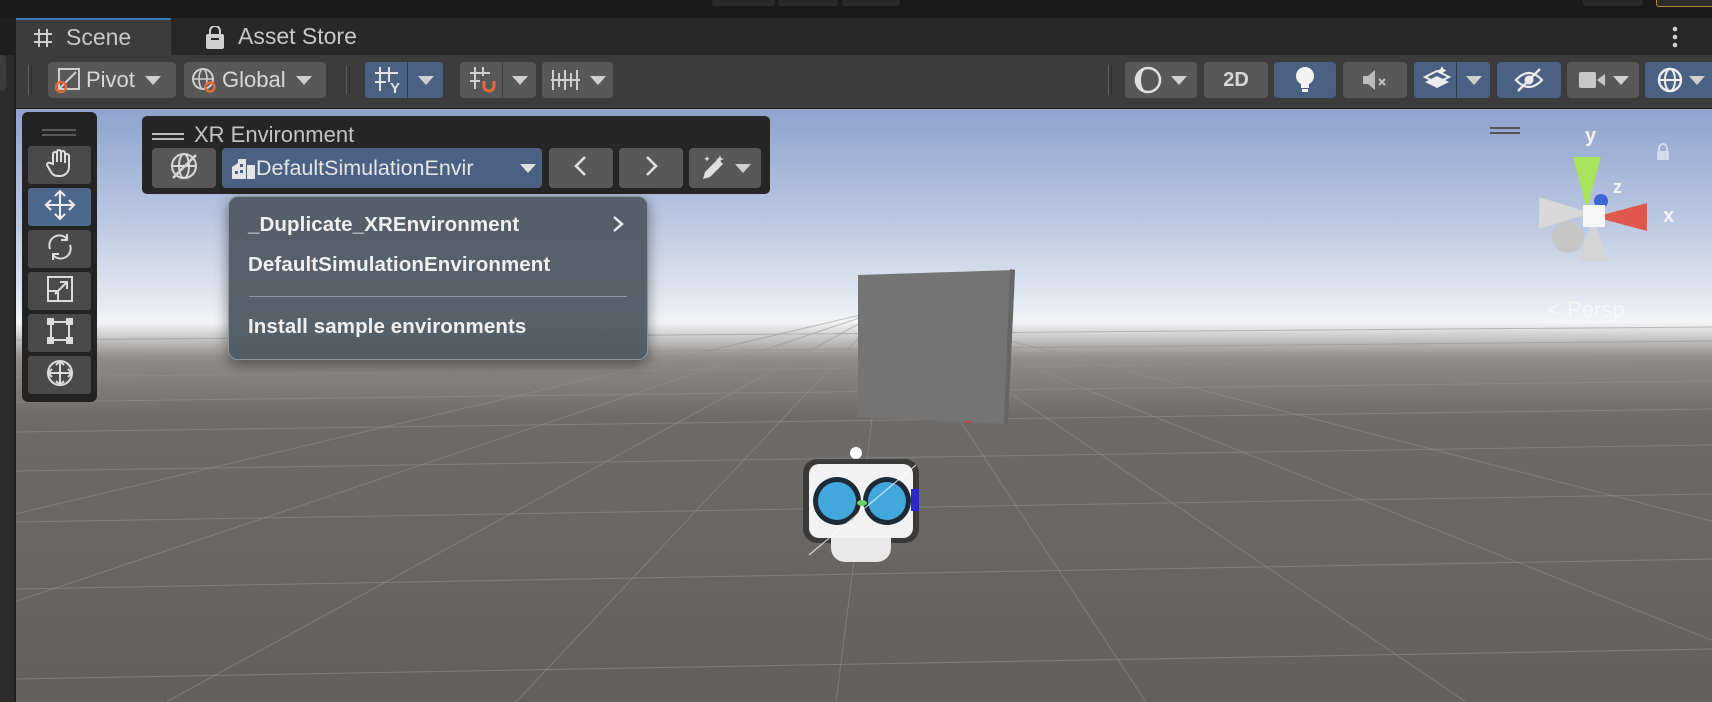 The width and height of the screenshot is (1712, 702). Describe the element at coordinates (864, 82) in the screenshot. I see `scene-toolbar: Pivot Global Y 2D` at that location.